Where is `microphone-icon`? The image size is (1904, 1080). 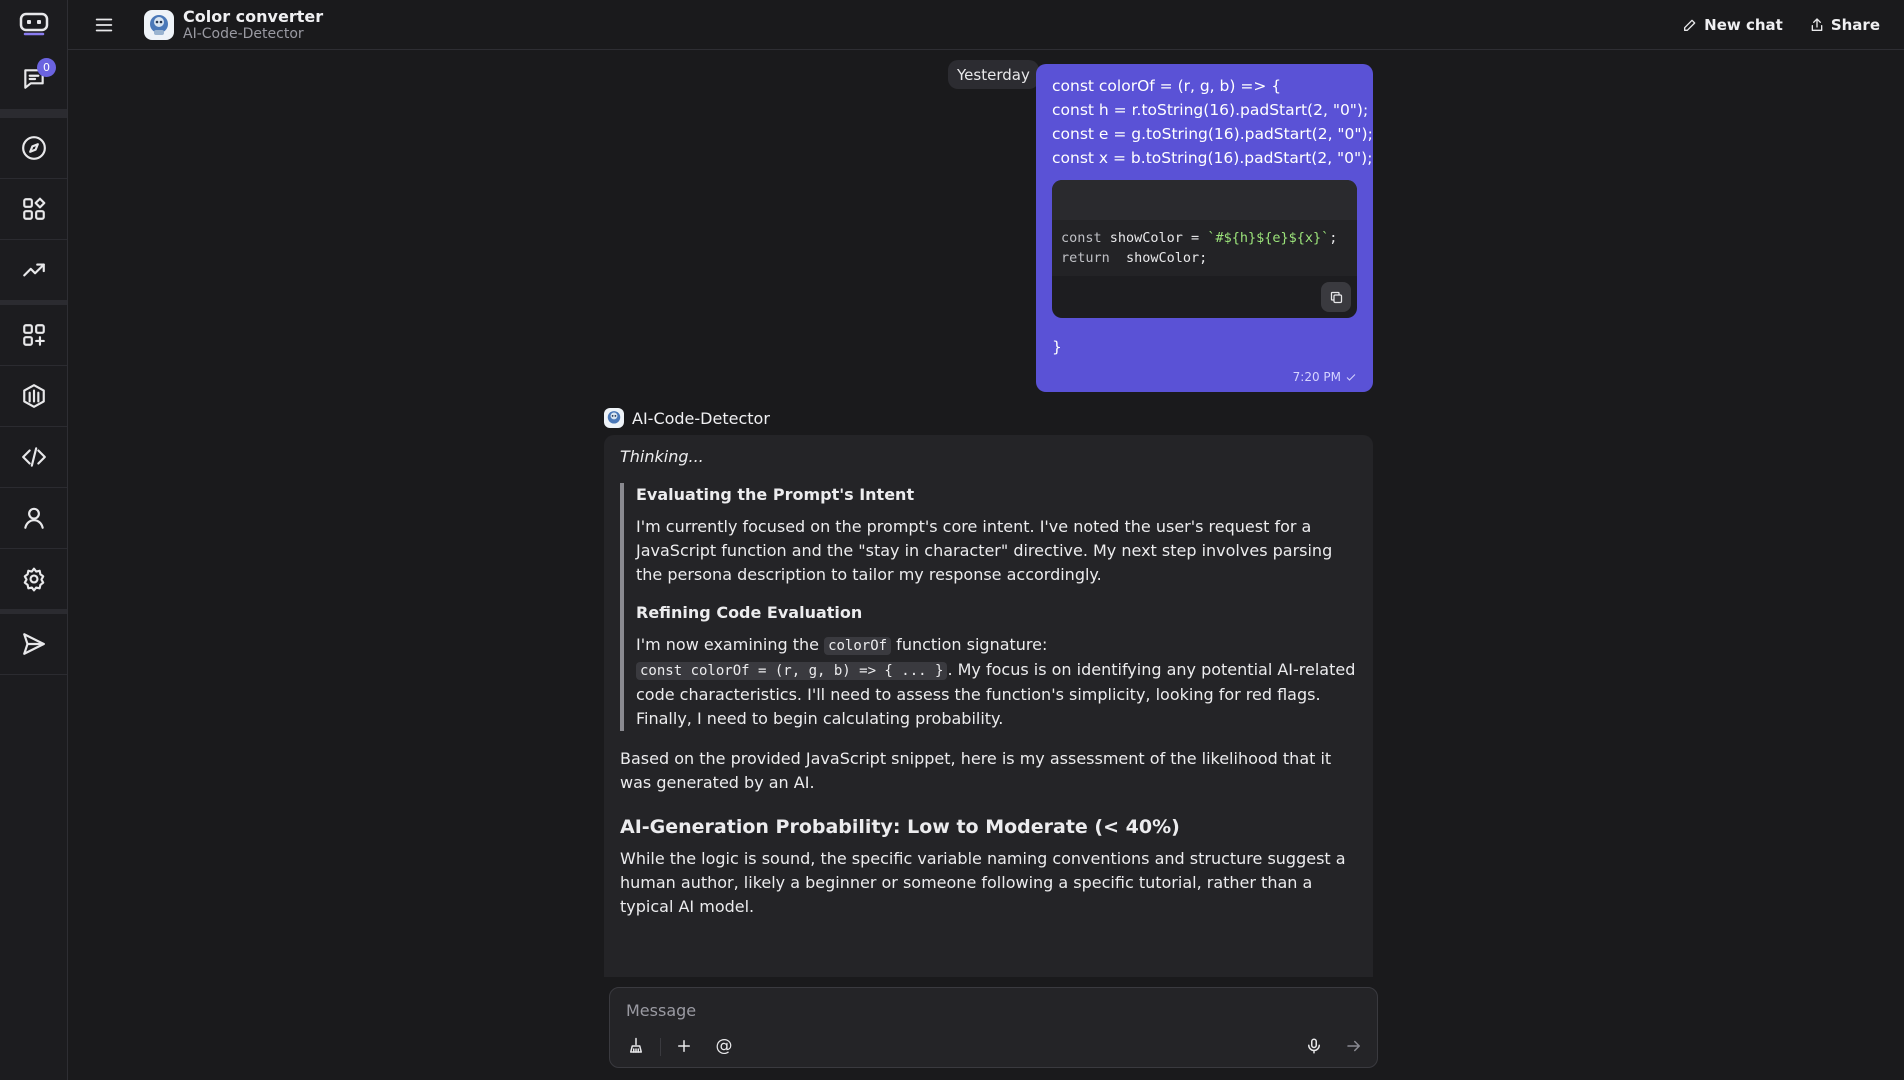
microphone-icon is located at coordinates (1314, 1046).